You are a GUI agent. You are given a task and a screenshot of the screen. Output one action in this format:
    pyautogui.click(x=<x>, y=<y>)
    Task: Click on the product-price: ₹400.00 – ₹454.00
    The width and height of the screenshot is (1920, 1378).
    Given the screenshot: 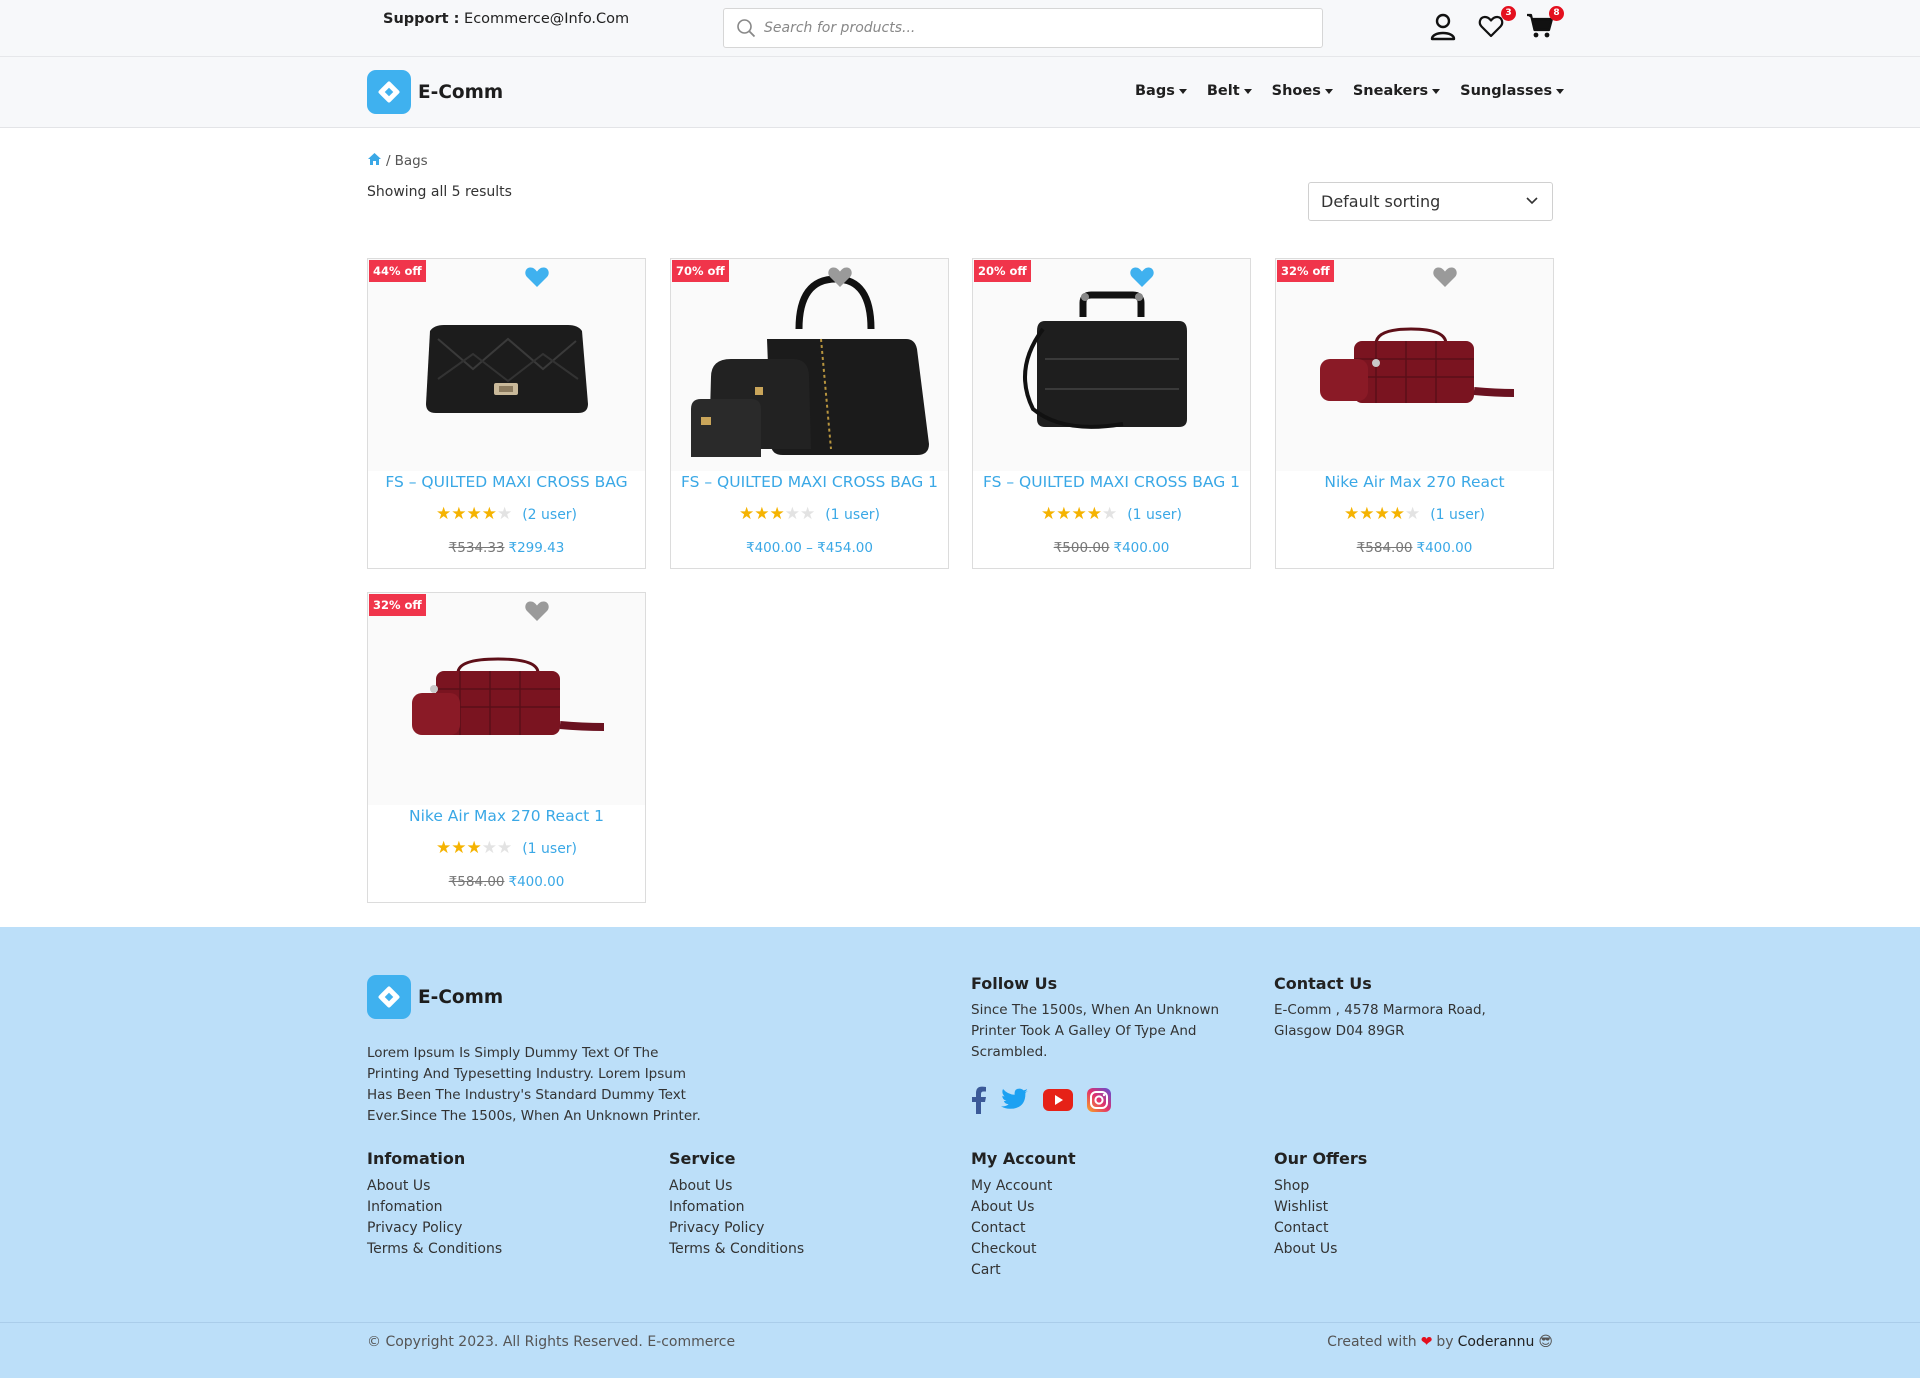 What is the action you would take?
    pyautogui.click(x=809, y=548)
    